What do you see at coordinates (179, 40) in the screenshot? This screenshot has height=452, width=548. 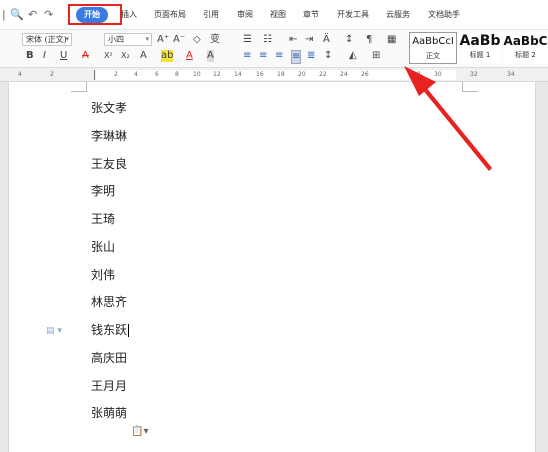 I see `shrink-font-button: A⁻` at bounding box center [179, 40].